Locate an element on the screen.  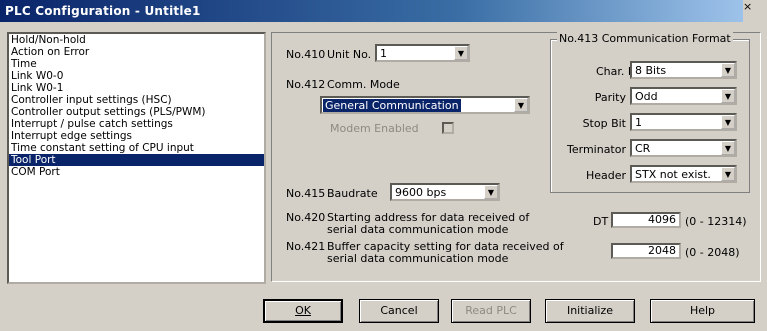
baudrate-select: 9600 bps ▼ is located at coordinates (445, 192).